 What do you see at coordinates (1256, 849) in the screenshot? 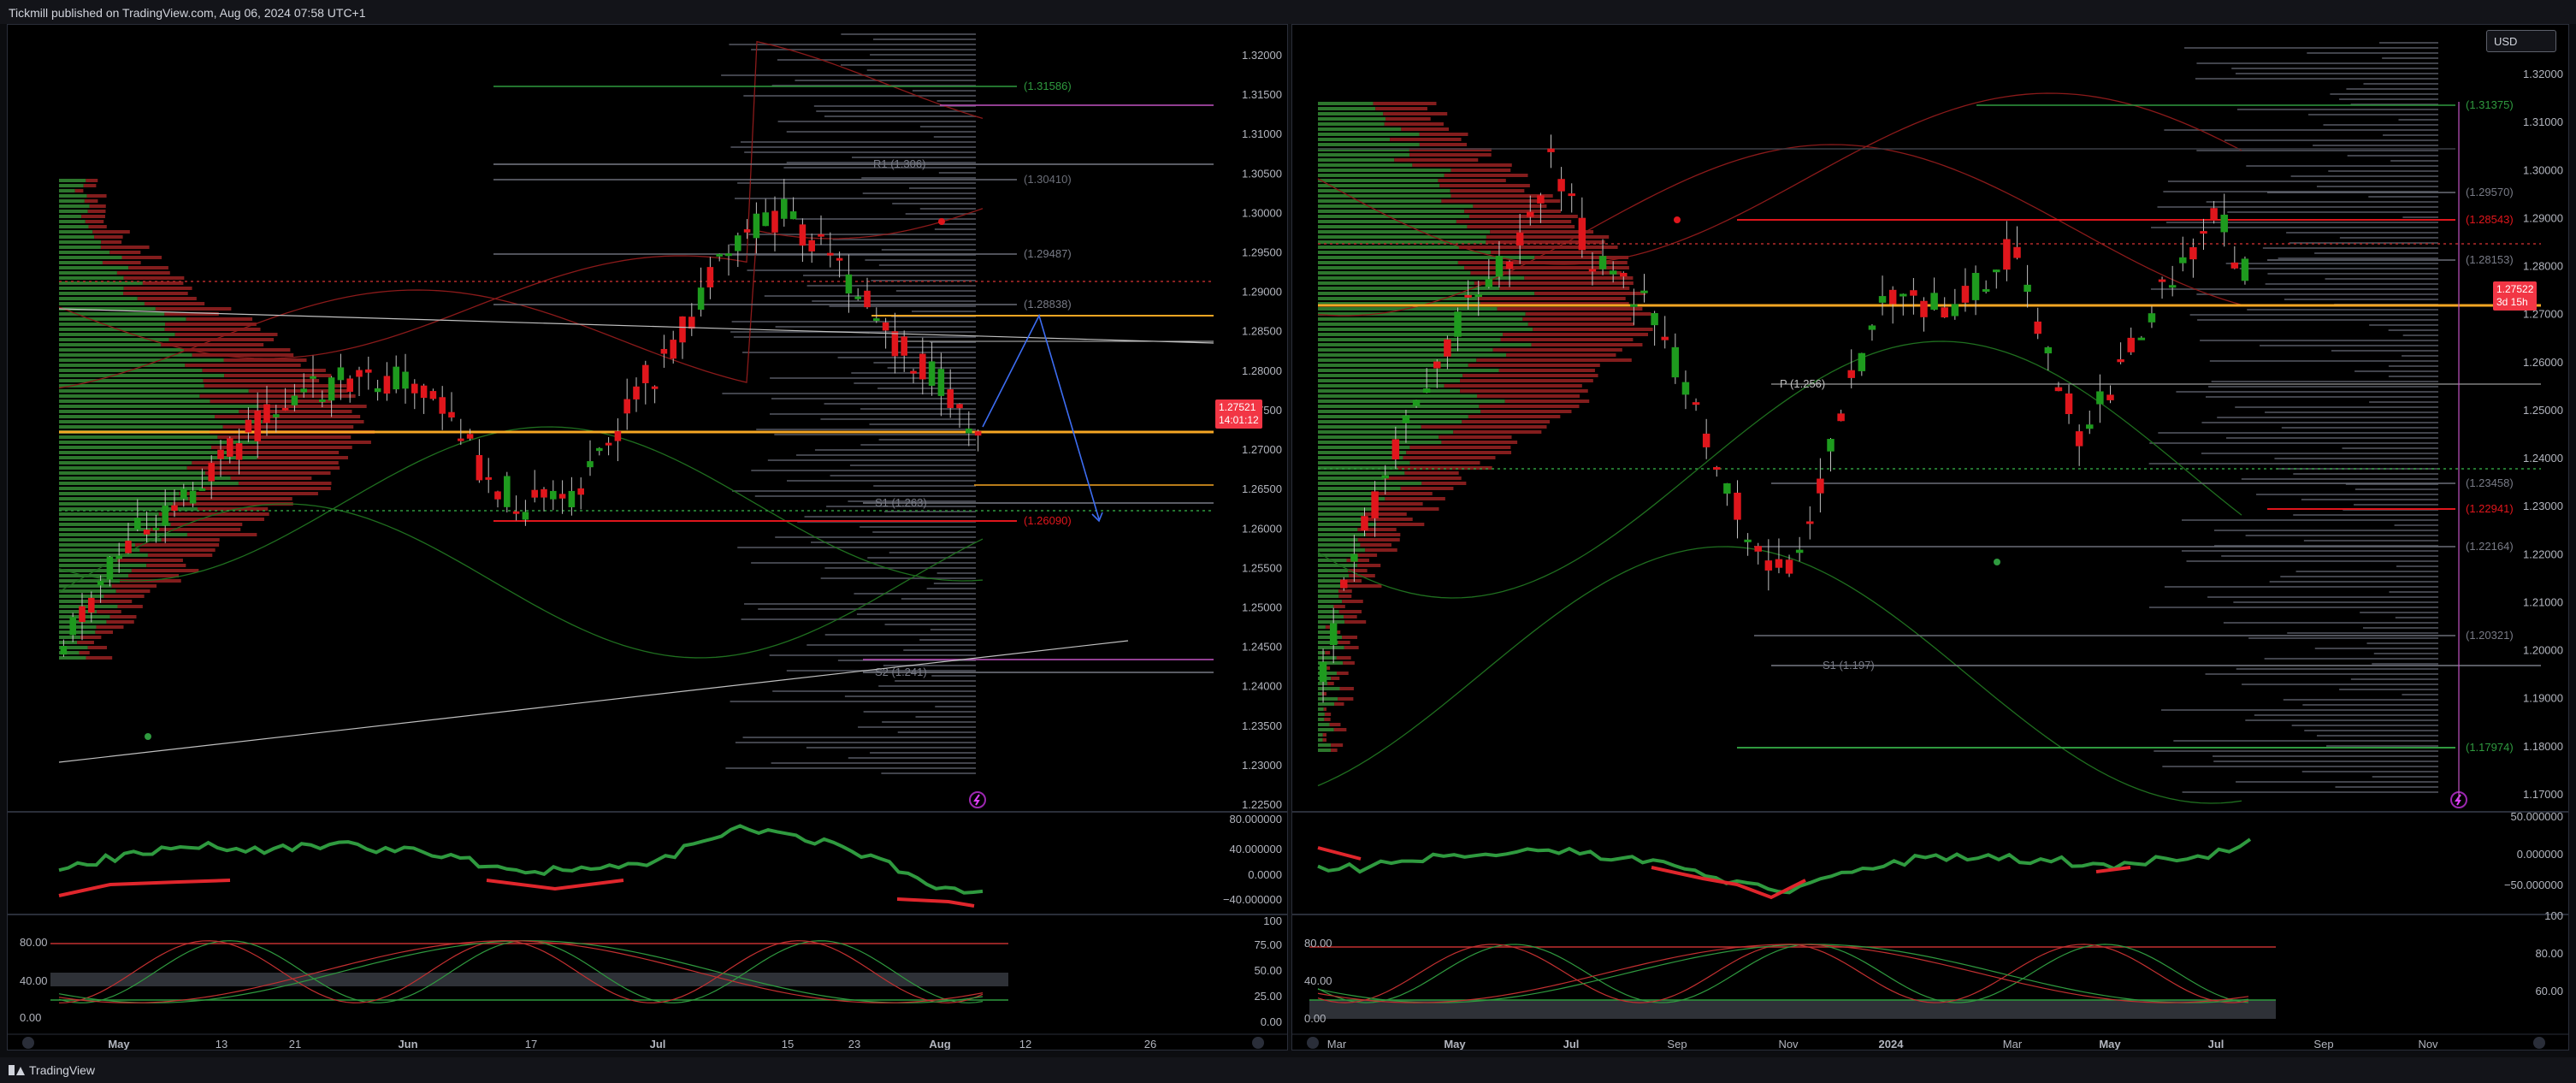
I see `oscillator-axis-tick: 40.000000` at bounding box center [1256, 849].